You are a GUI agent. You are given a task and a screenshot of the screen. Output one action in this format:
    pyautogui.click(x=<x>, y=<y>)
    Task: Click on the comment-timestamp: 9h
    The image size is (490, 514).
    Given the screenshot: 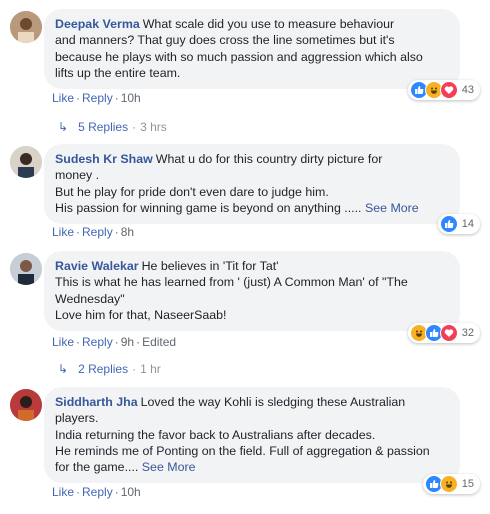 What is the action you would take?
    pyautogui.click(x=127, y=342)
    